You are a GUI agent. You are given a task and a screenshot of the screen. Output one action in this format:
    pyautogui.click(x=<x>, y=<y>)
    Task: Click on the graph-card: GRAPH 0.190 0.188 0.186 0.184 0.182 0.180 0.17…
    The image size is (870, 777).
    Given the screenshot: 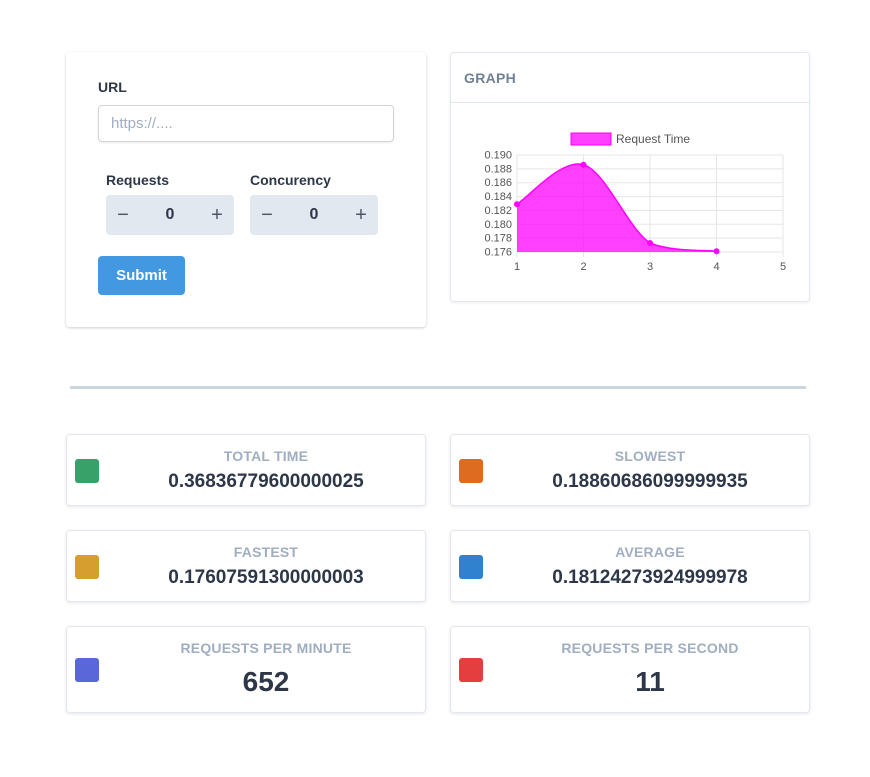 What is the action you would take?
    pyautogui.click(x=630, y=177)
    